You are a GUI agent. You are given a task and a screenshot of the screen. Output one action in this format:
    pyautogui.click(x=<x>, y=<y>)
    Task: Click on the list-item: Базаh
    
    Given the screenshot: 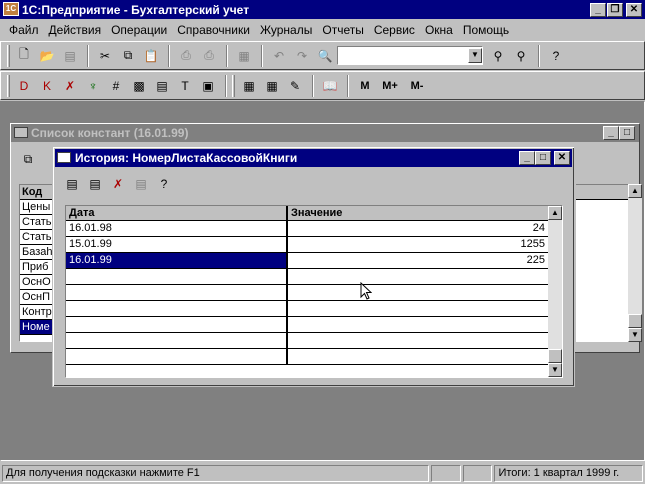 What is the action you would take?
    pyautogui.click(x=37, y=252)
    